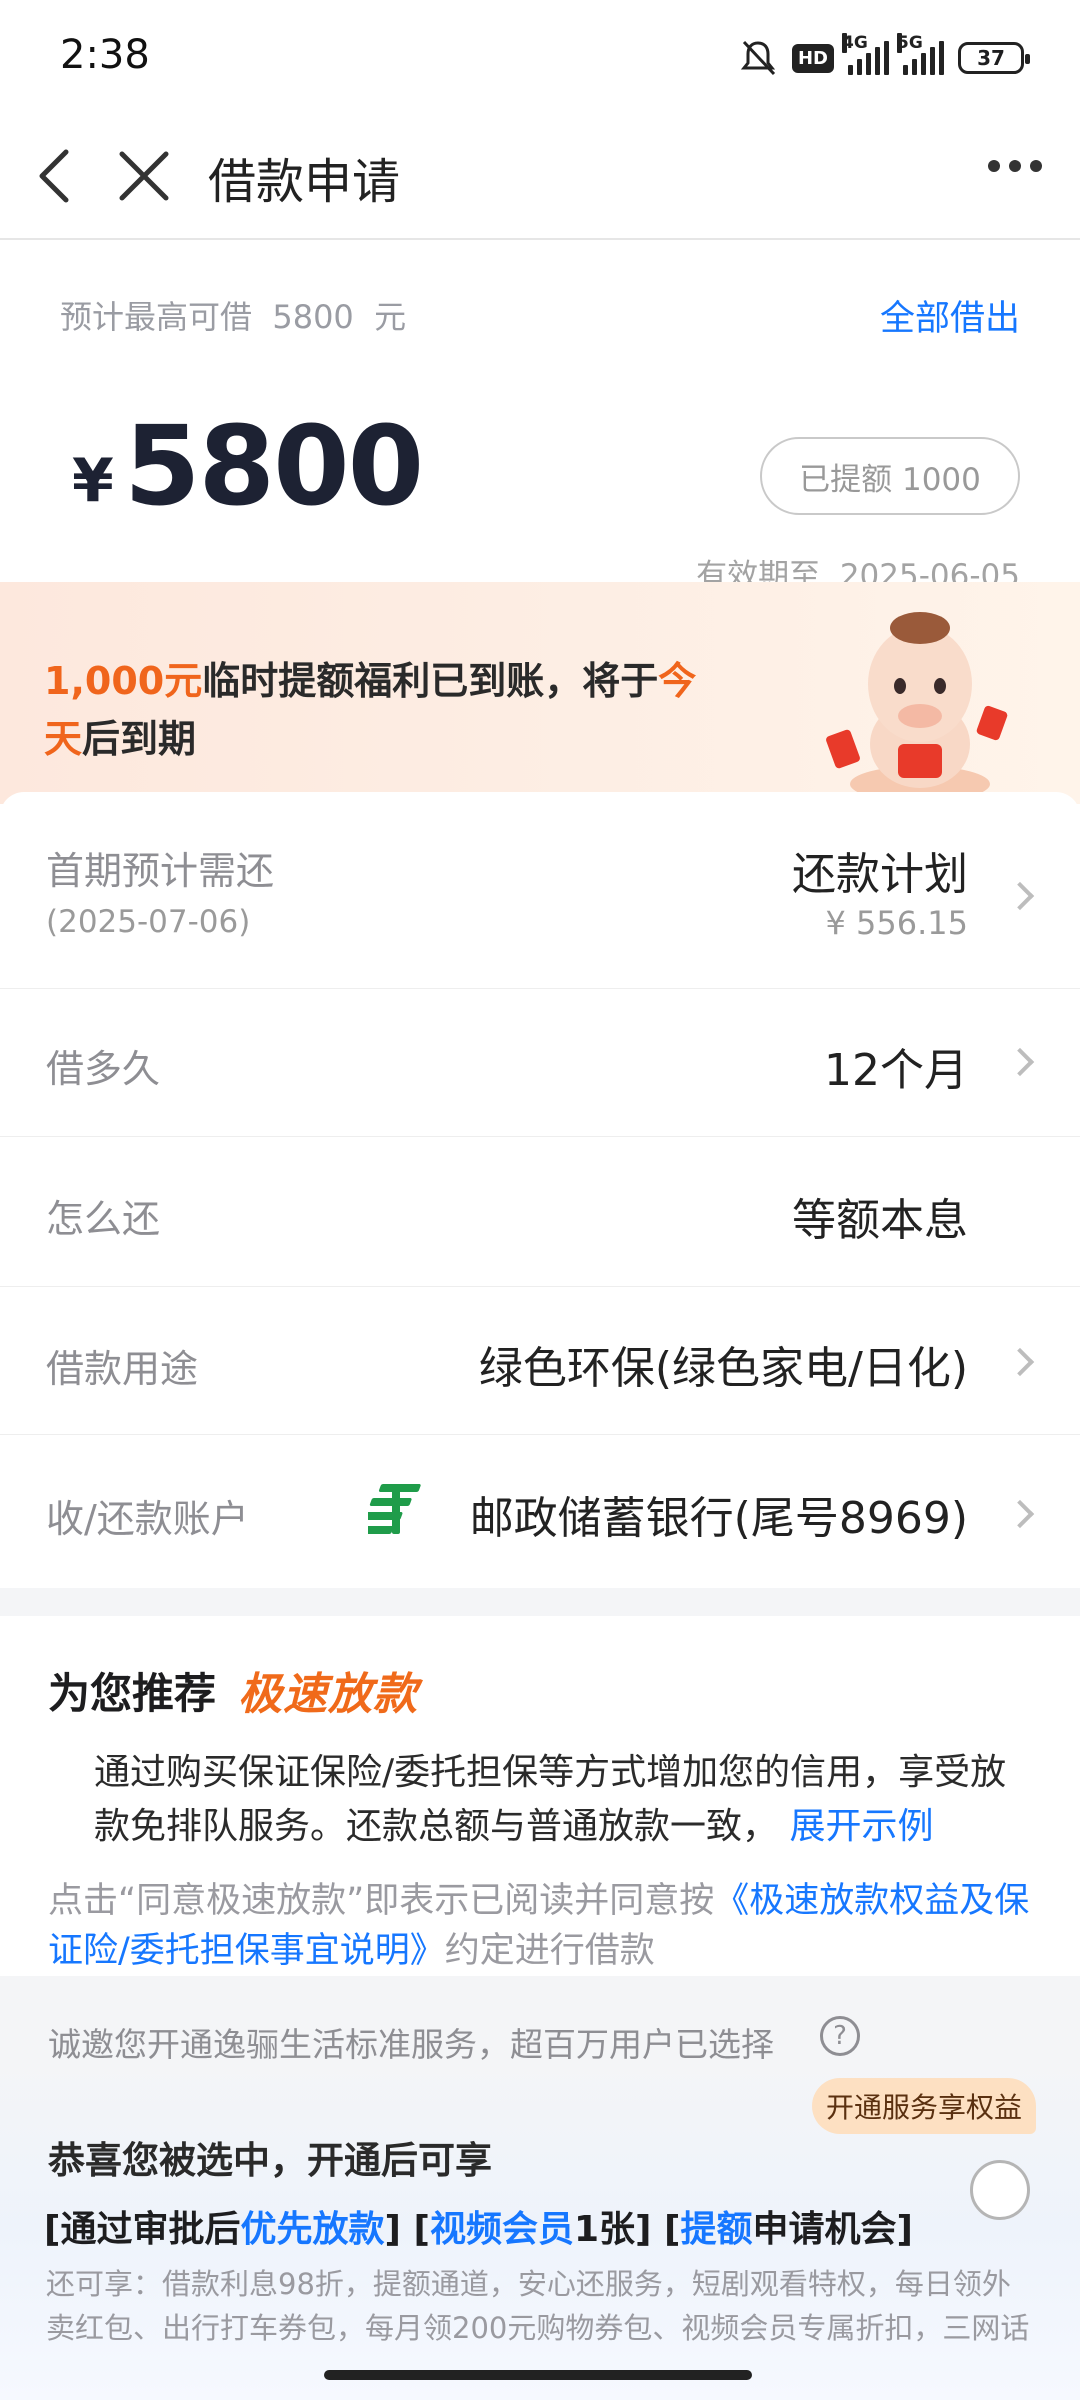 The width and height of the screenshot is (1080, 2400). I want to click on help-icon: ?, so click(840, 2036).